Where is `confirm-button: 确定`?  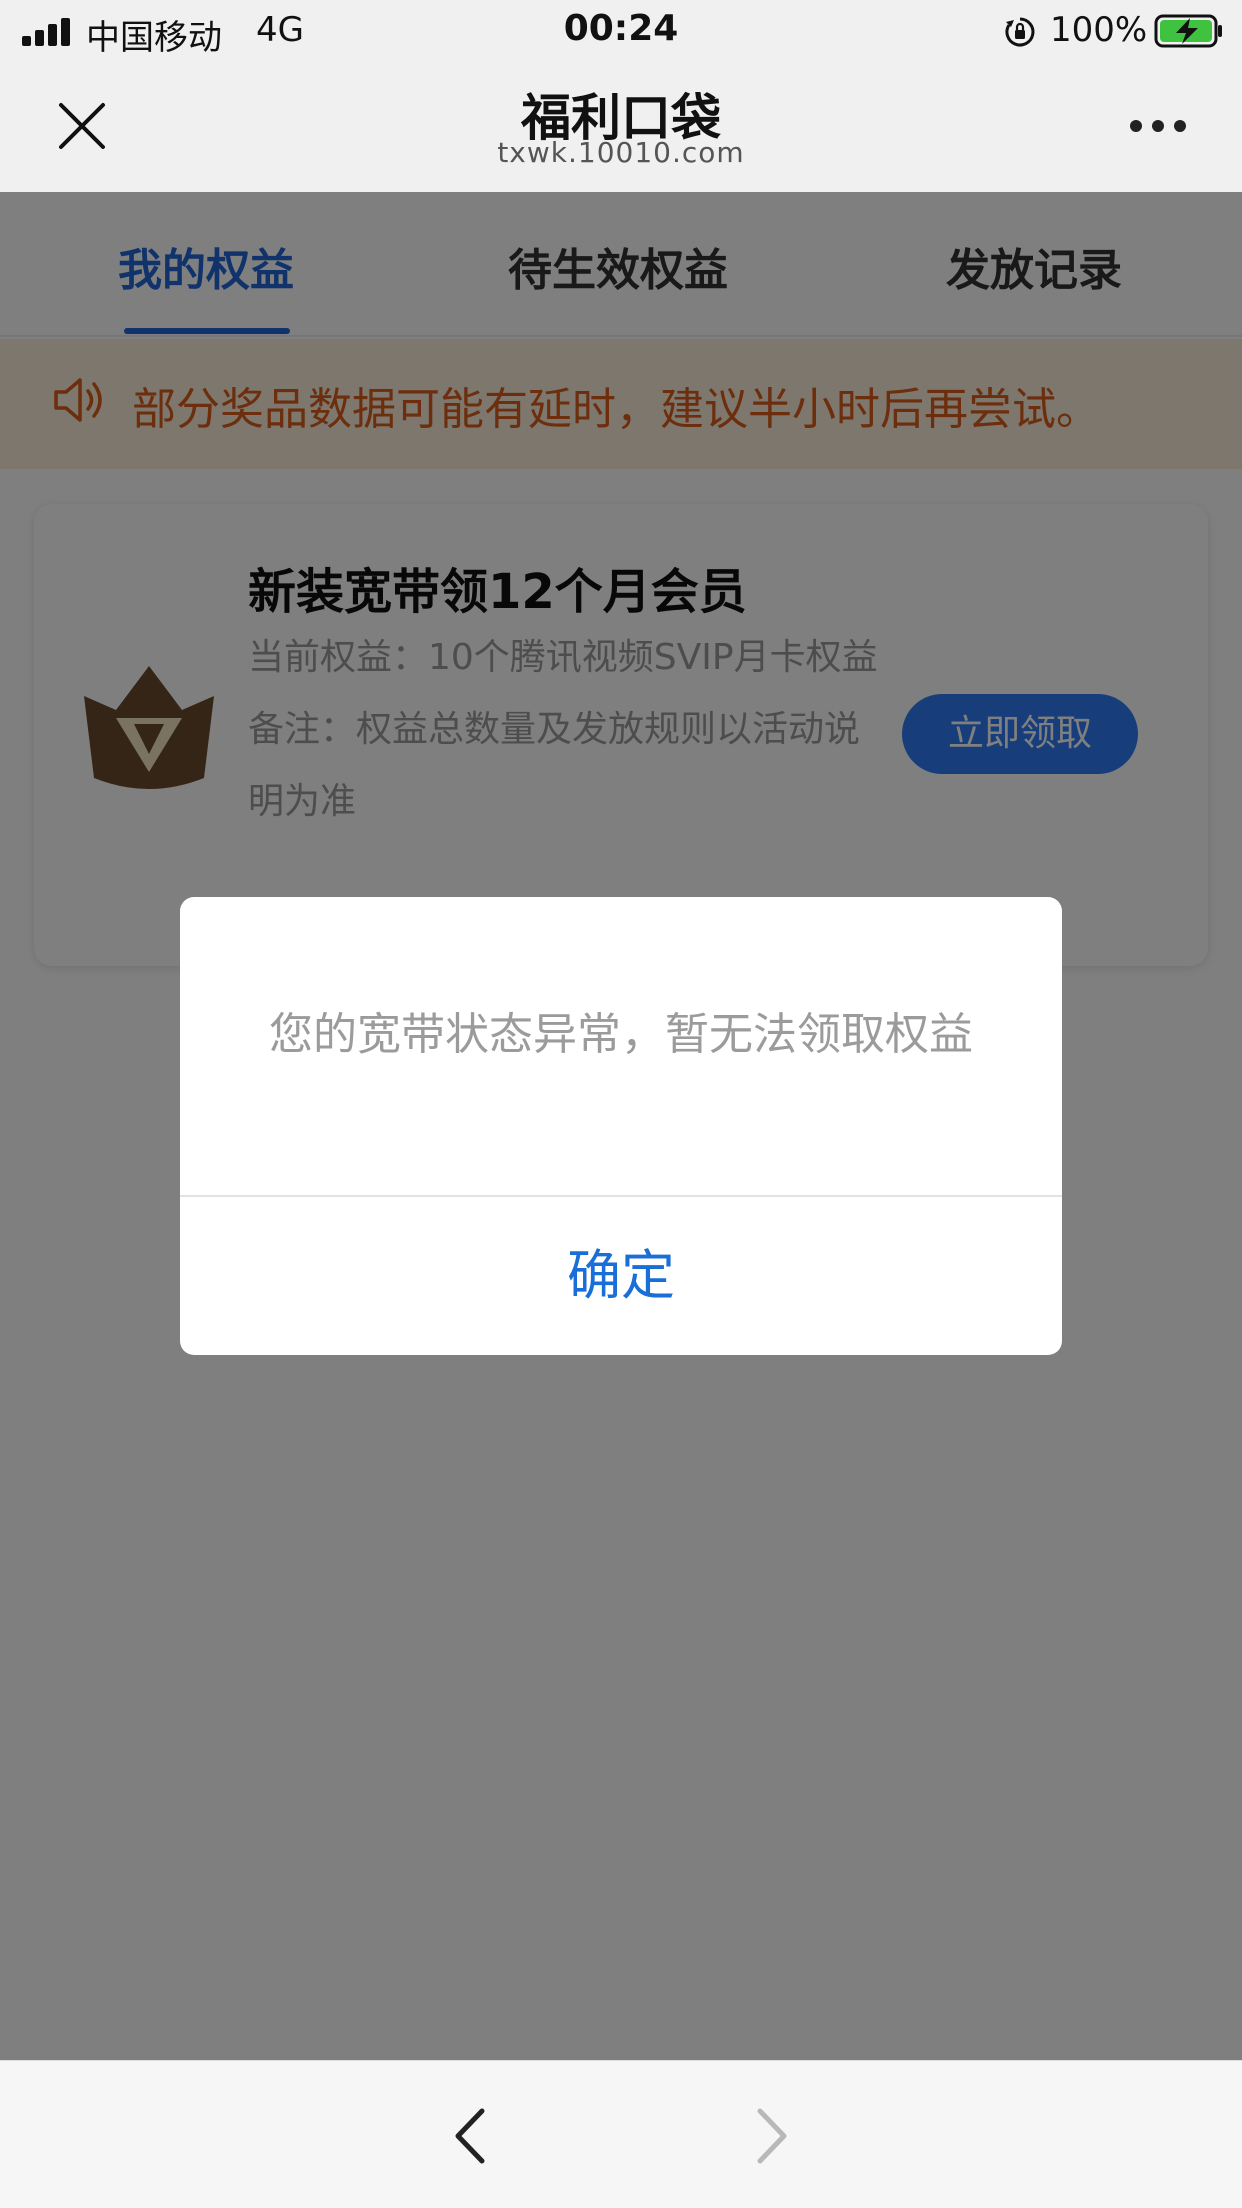
confirm-button: 确定 is located at coordinates (621, 1276).